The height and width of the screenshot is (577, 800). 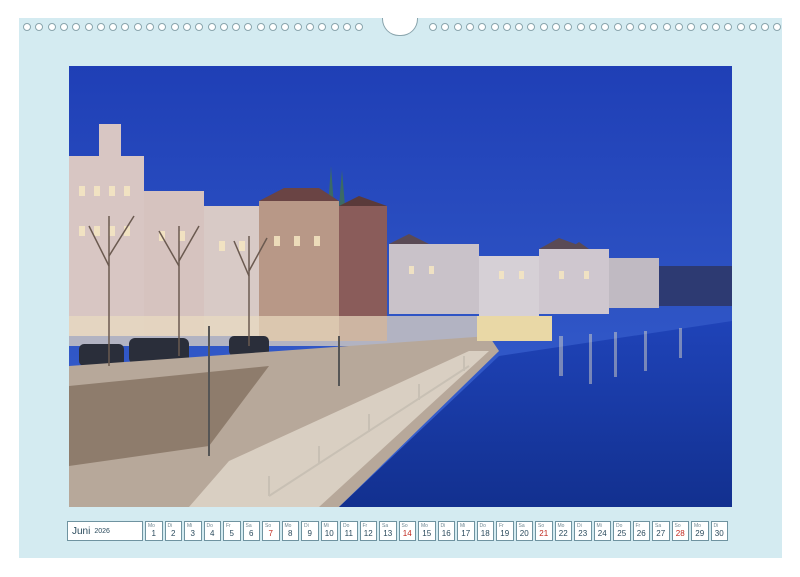 What do you see at coordinates (563, 533) in the screenshot?
I see `day-number: 22` at bounding box center [563, 533].